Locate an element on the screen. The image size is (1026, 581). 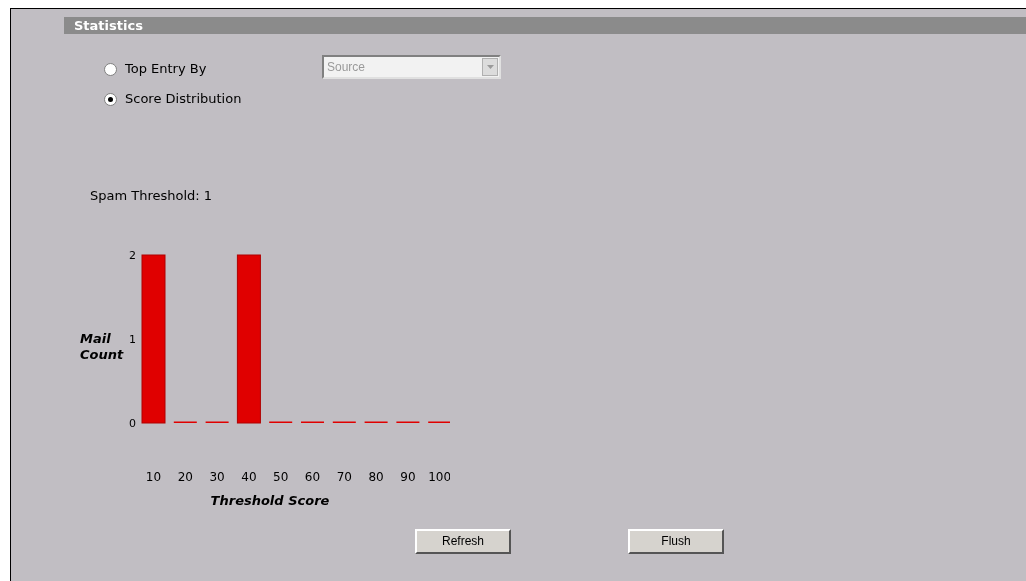
y-axis-title: Mail Count is located at coordinates (102, 346).